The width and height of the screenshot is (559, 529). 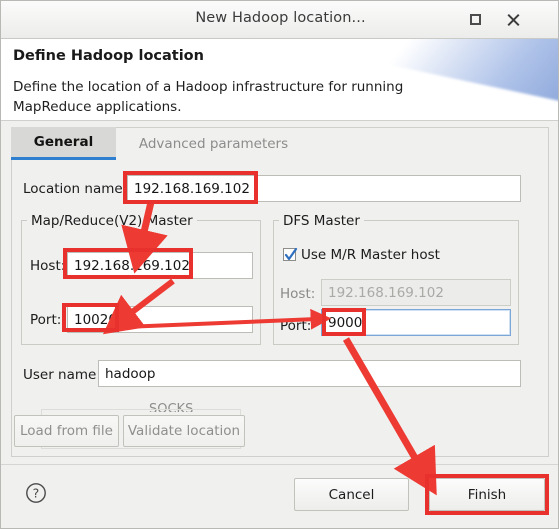 What do you see at coordinates (487, 494) in the screenshot?
I see `finish-highlight` at bounding box center [487, 494].